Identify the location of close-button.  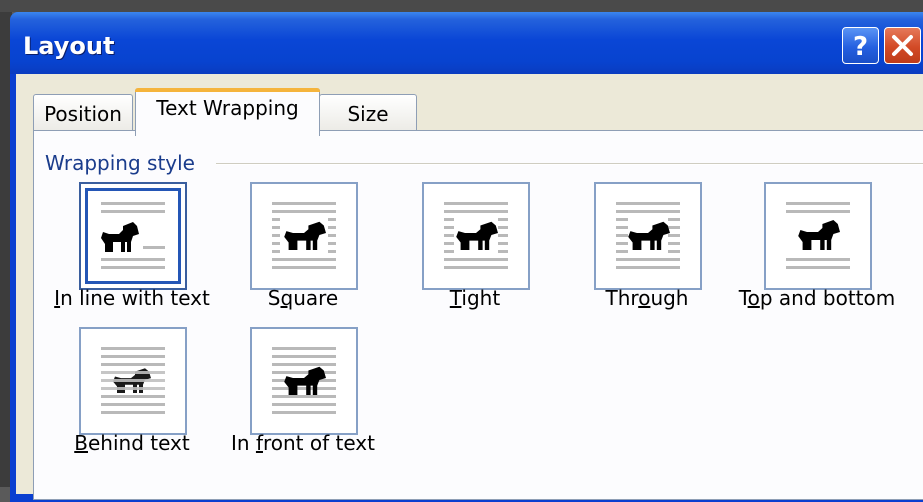
(902, 45).